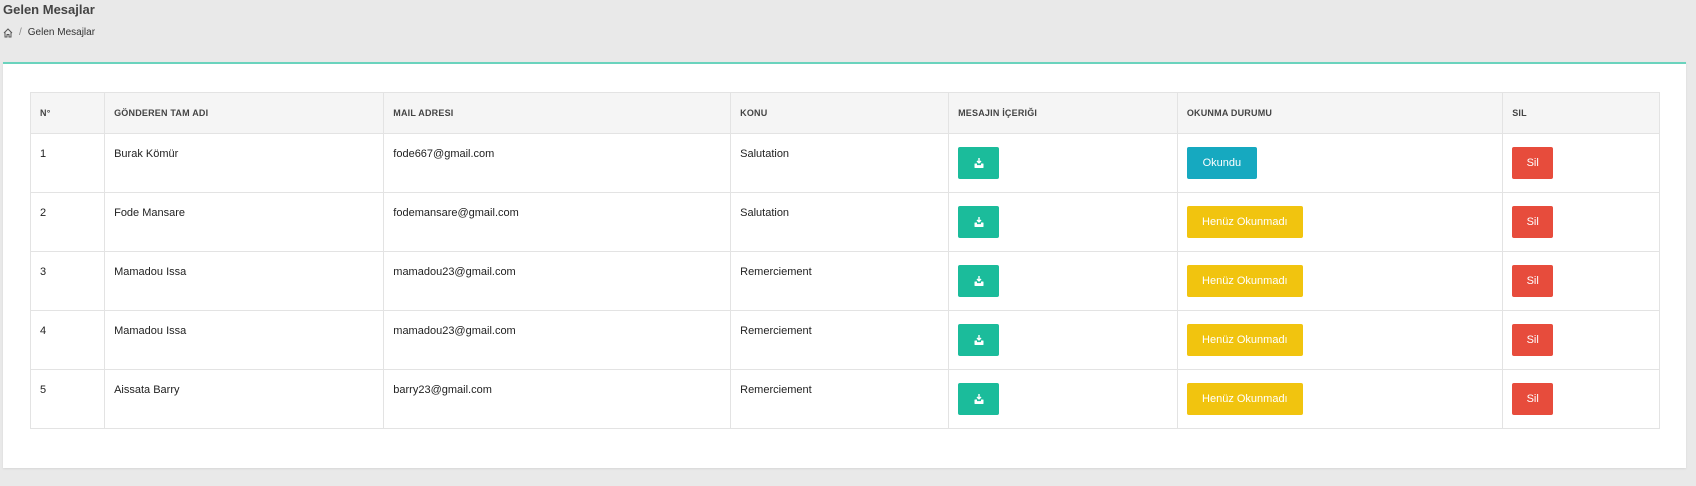 This screenshot has width=1696, height=486. I want to click on breadcrumb-current: Gelen Mesajlar, so click(61, 32).